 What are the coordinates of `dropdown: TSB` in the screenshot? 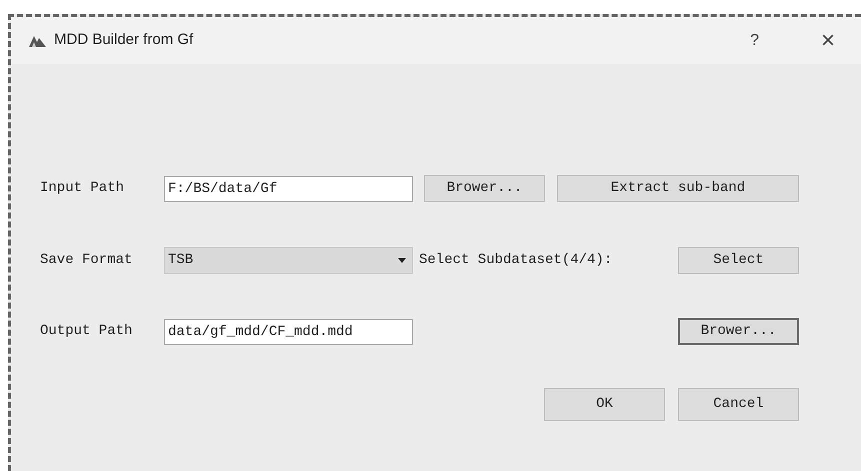 It's located at (288, 260).